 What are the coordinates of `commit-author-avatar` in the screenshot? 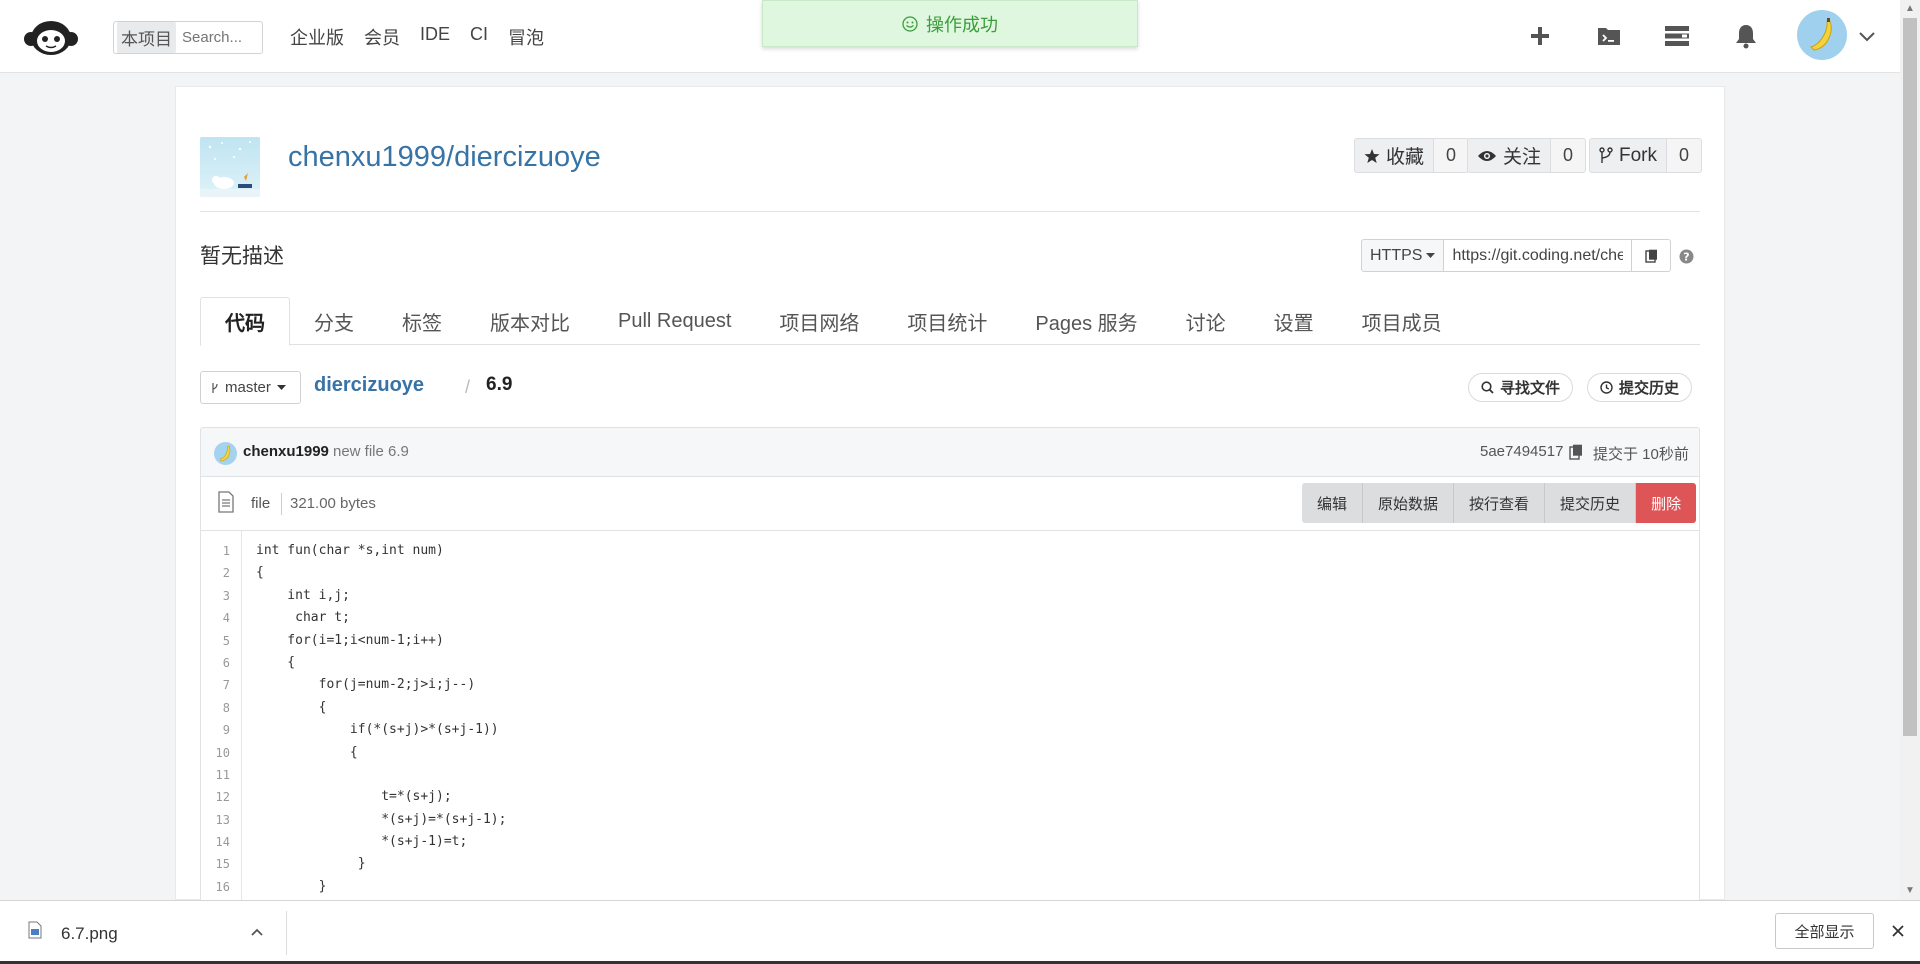 It's located at (225, 453).